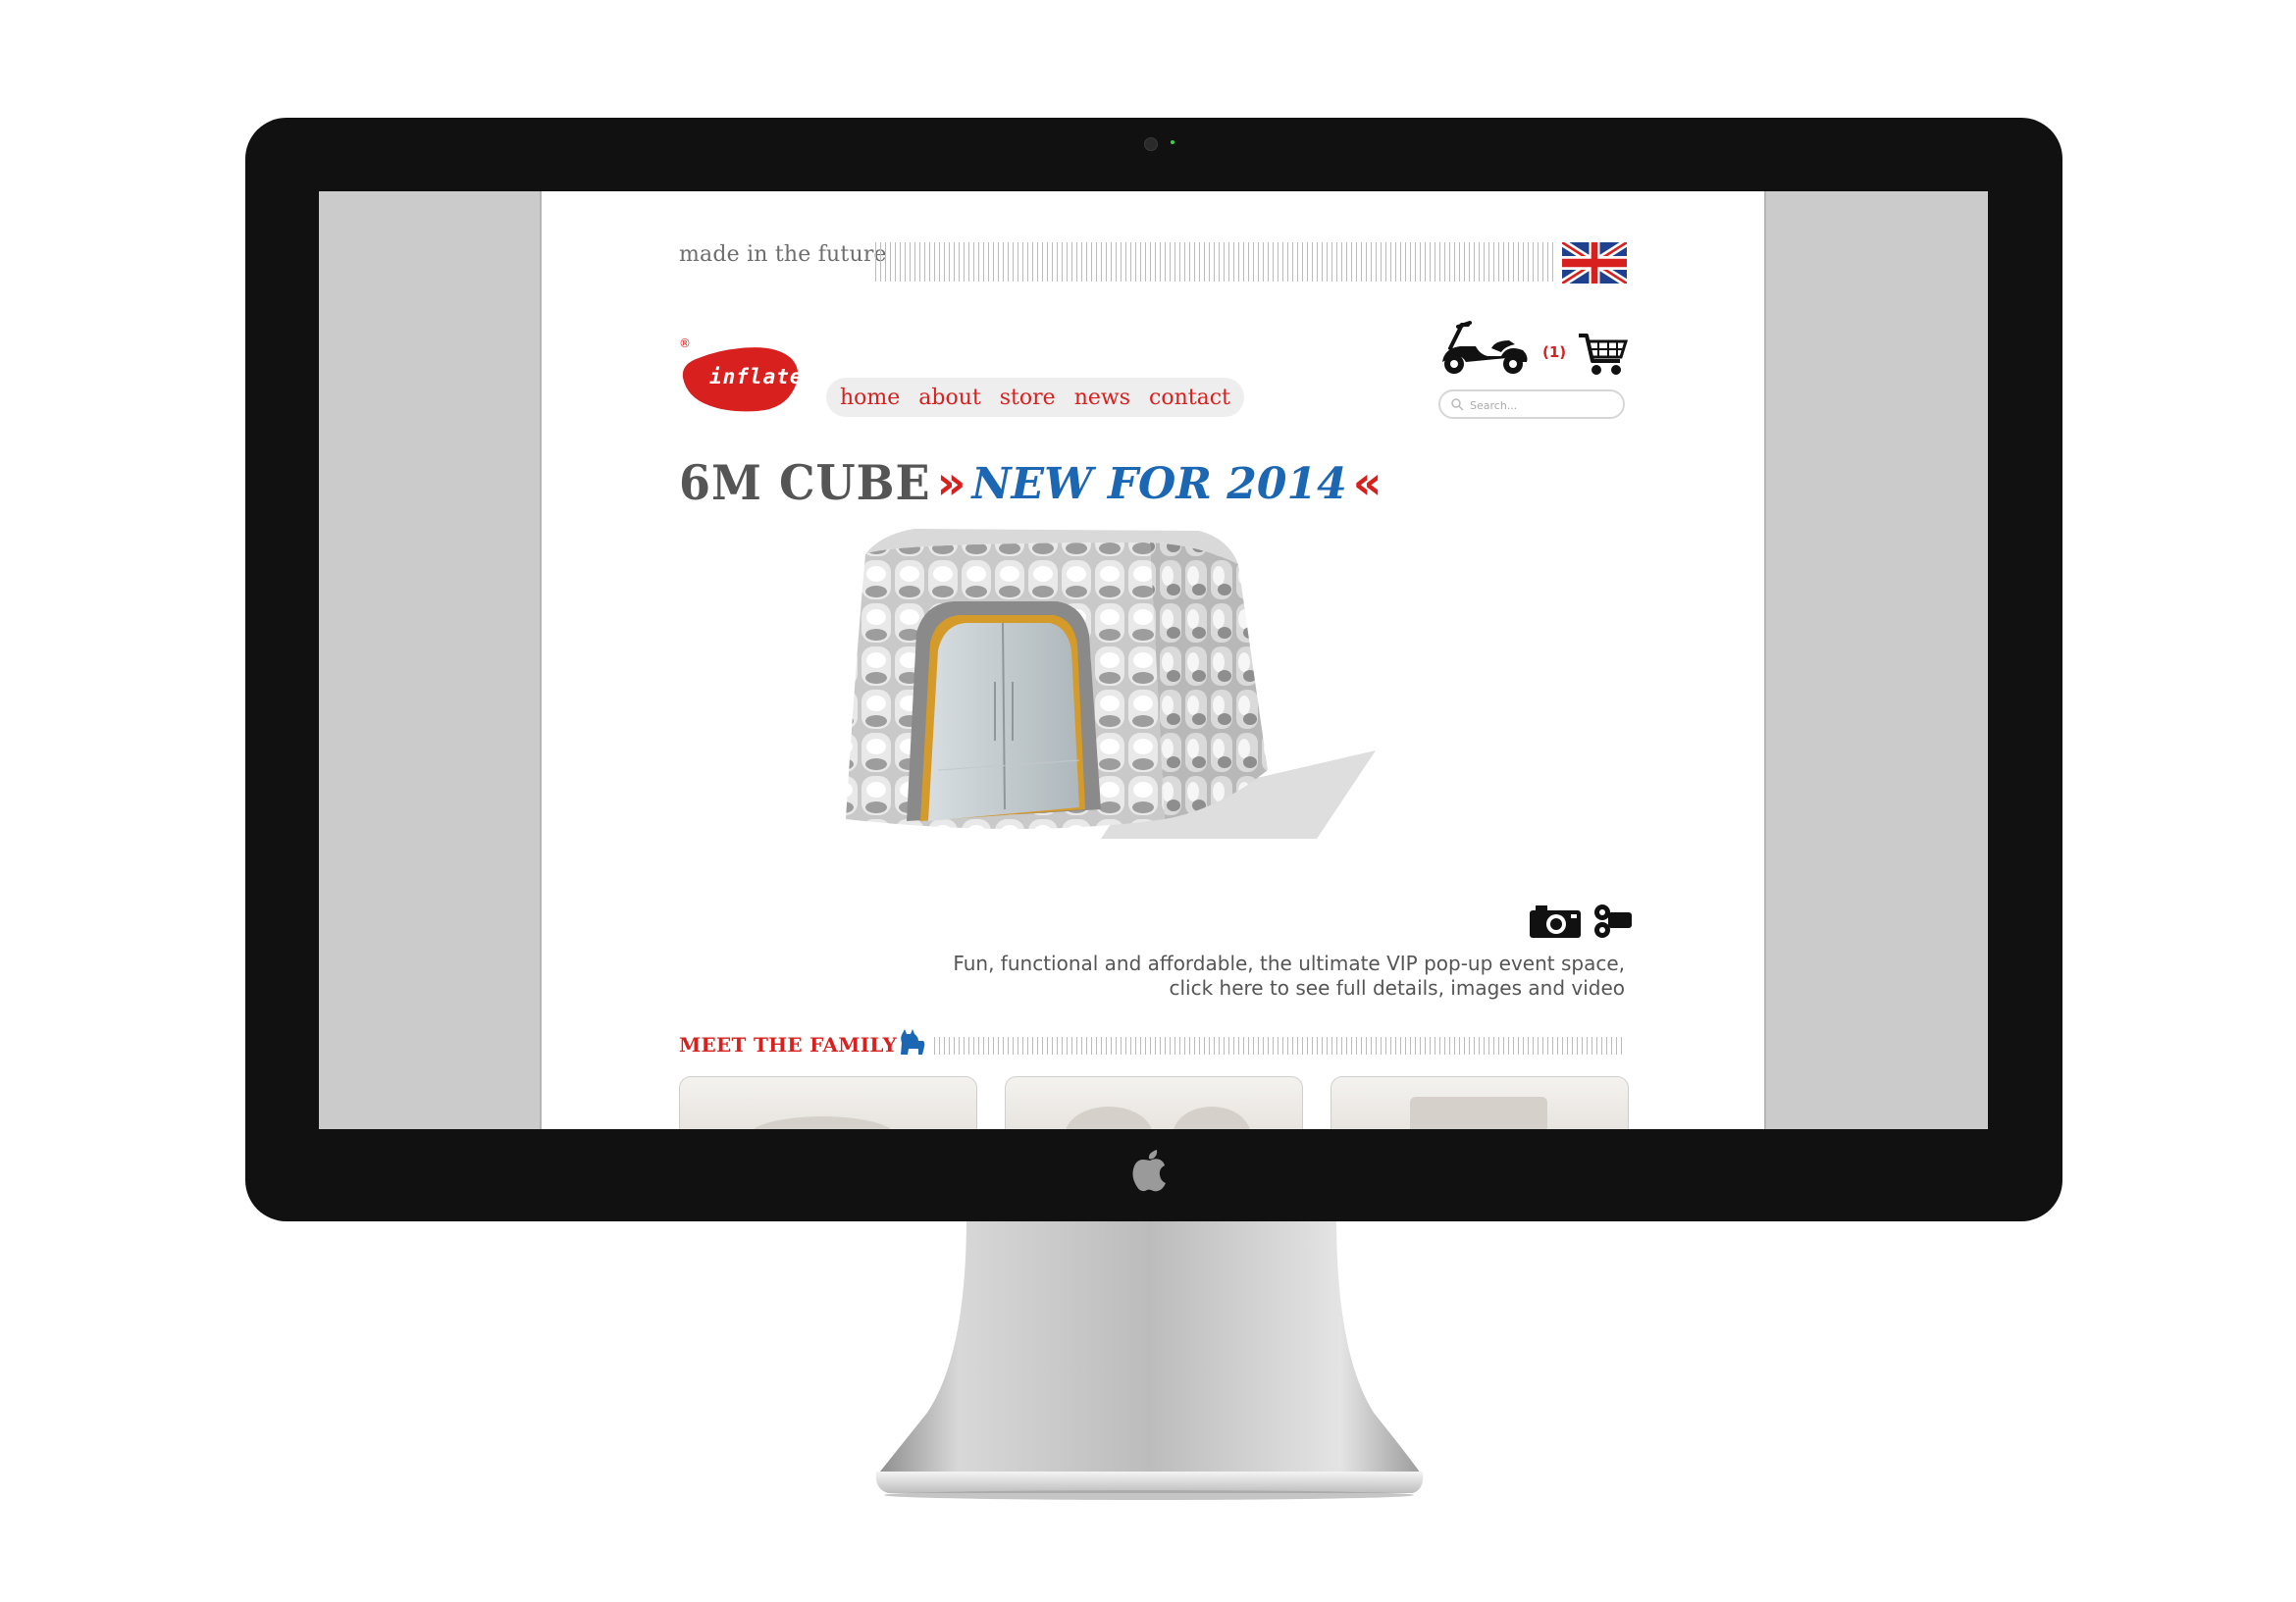 The width and height of the screenshot is (2296, 1602). Describe the element at coordinates (949, 398) in the screenshot. I see `nav-about-link: about` at that location.